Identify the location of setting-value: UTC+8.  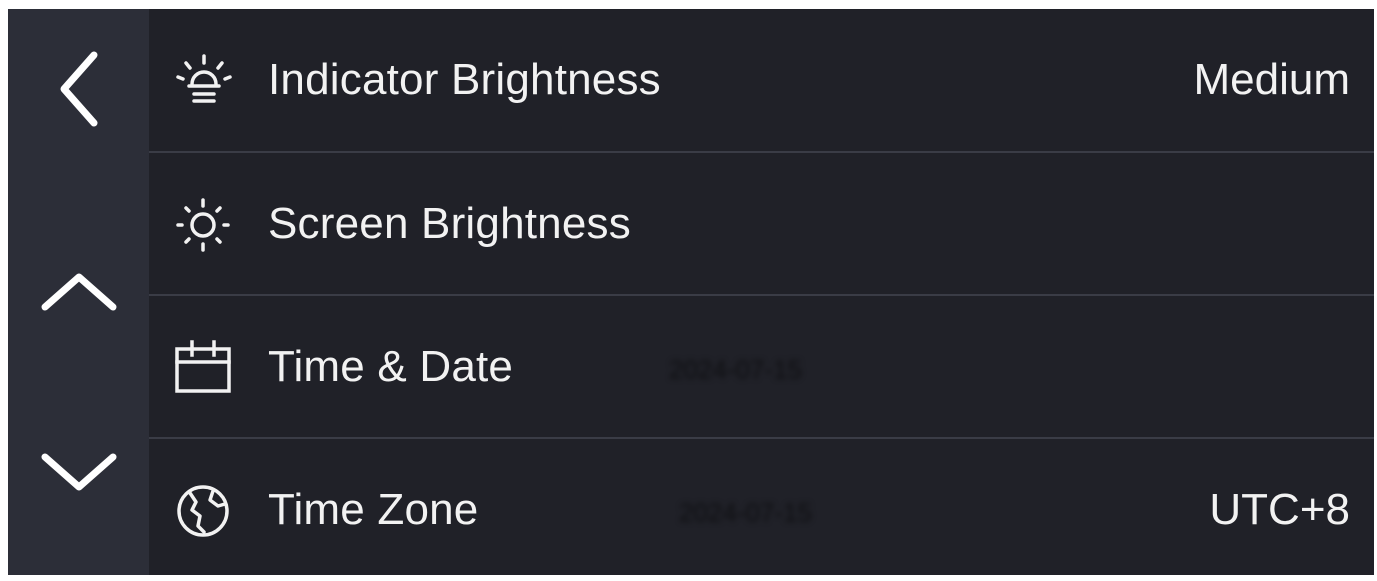
(1279, 509).